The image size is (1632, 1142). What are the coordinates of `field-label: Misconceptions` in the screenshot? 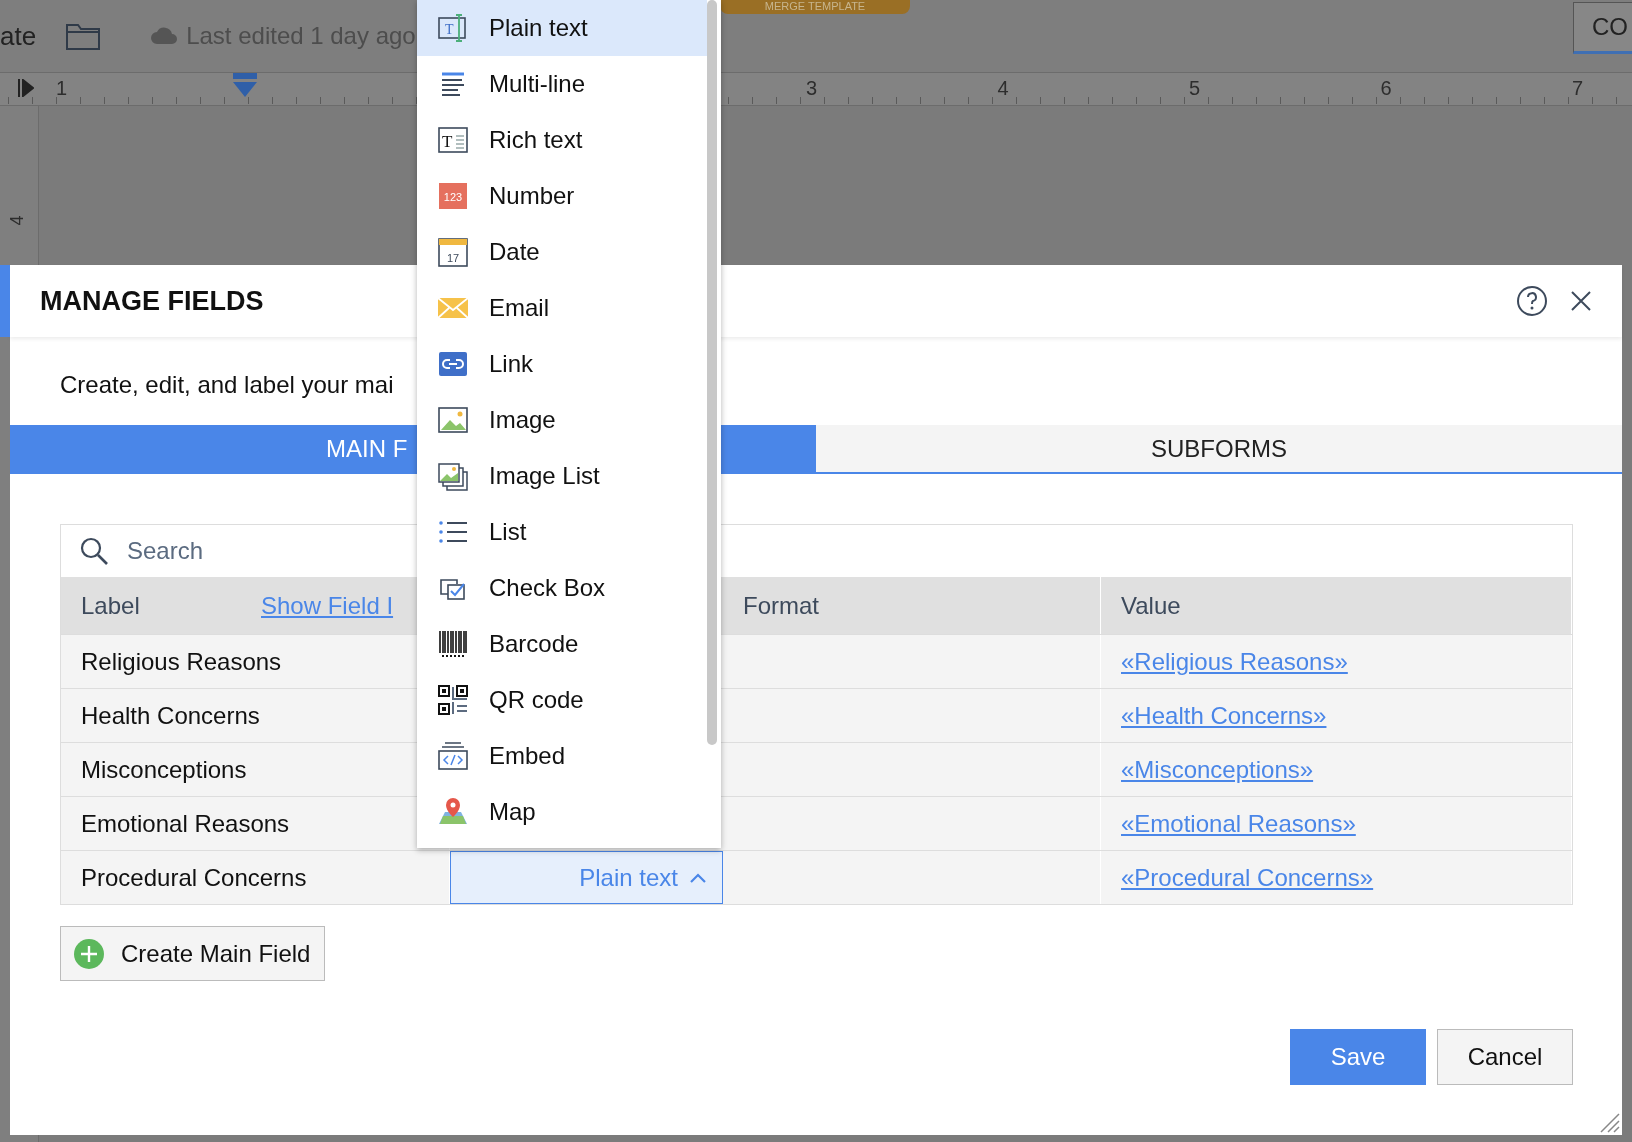 It's located at (164, 769).